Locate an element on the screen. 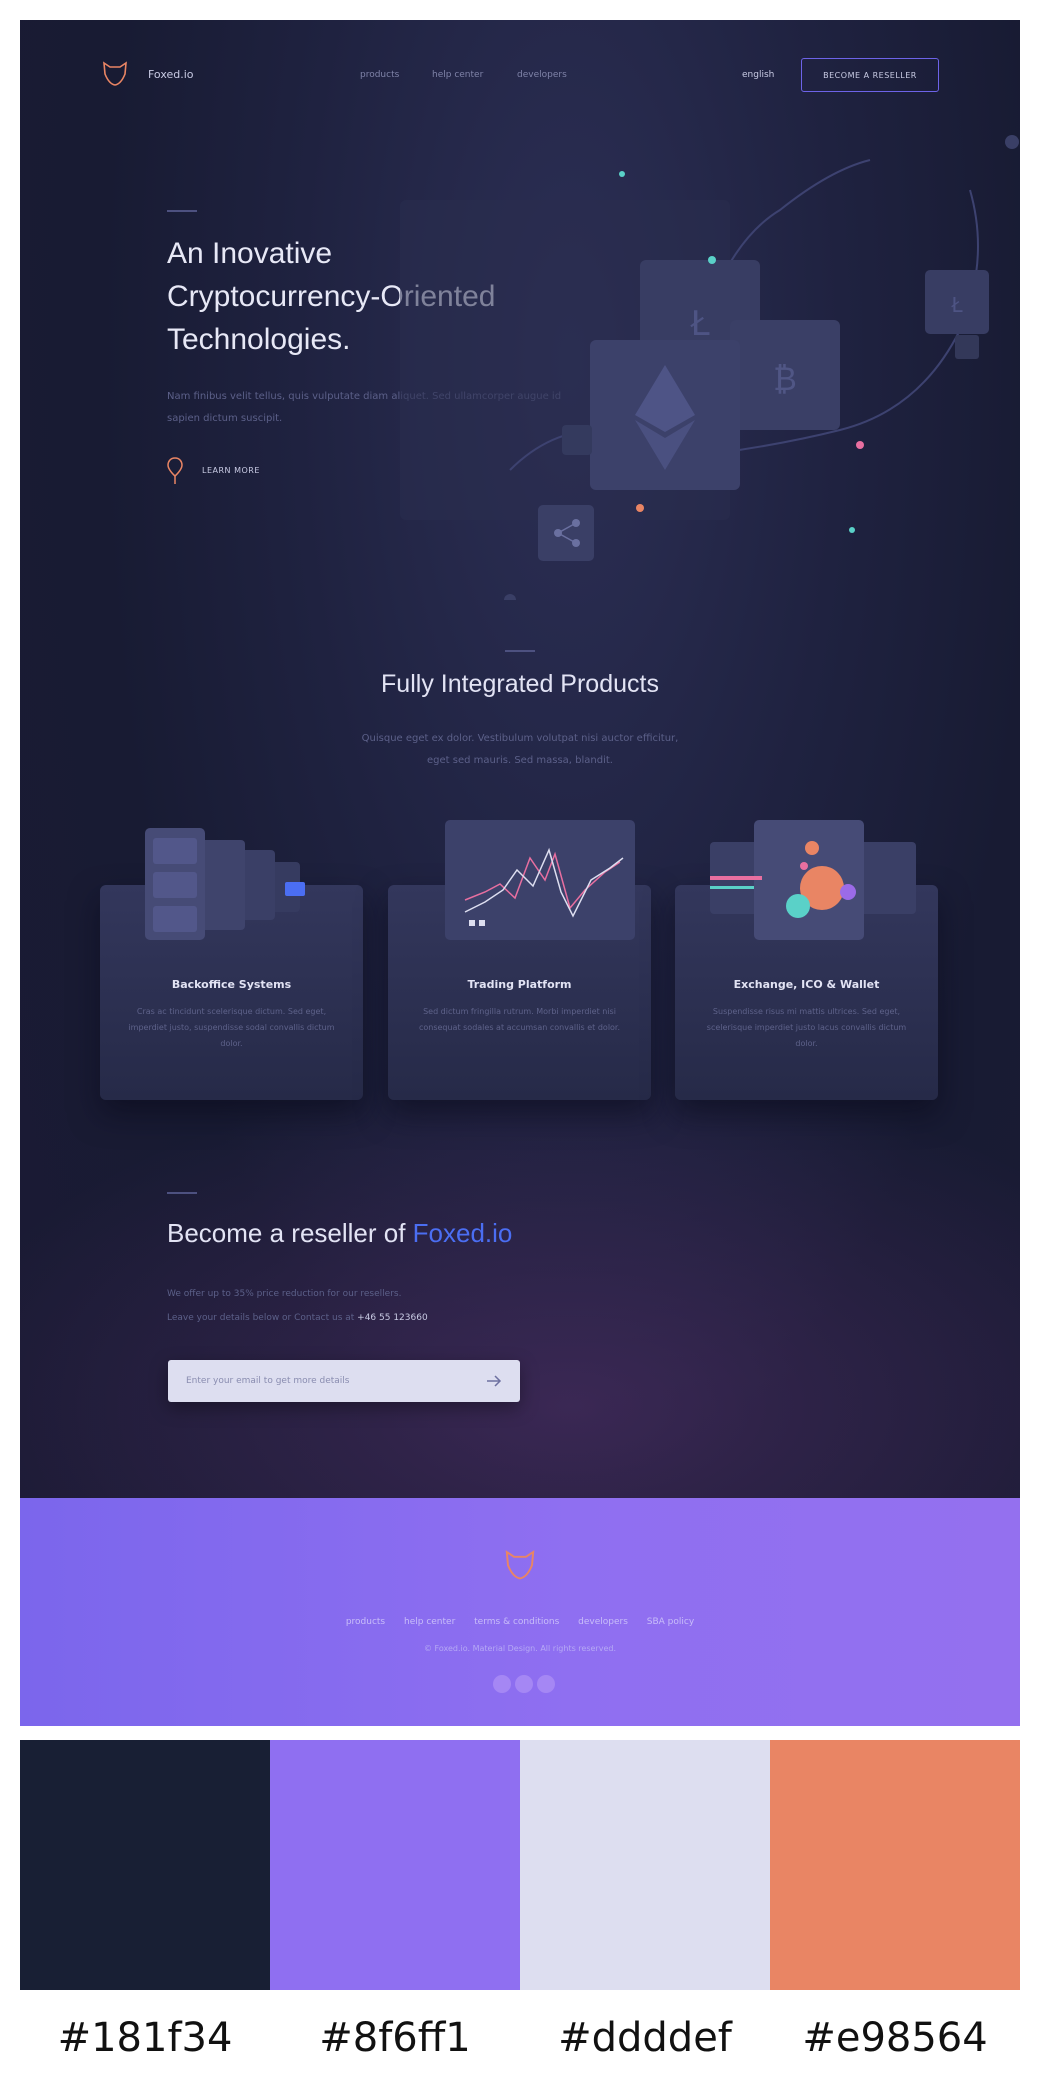  learn-more-link: LEARN MORE is located at coordinates (231, 470).